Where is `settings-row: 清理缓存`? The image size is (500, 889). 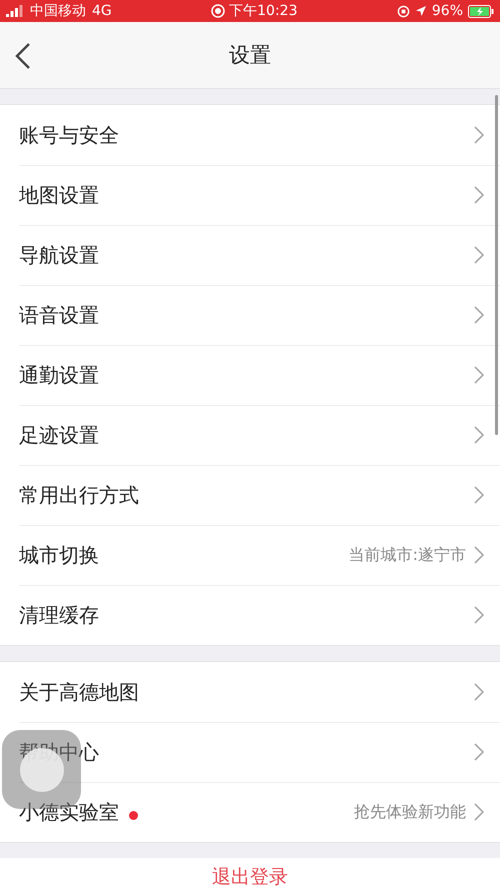 settings-row: 清理缓存 is located at coordinates (250, 615).